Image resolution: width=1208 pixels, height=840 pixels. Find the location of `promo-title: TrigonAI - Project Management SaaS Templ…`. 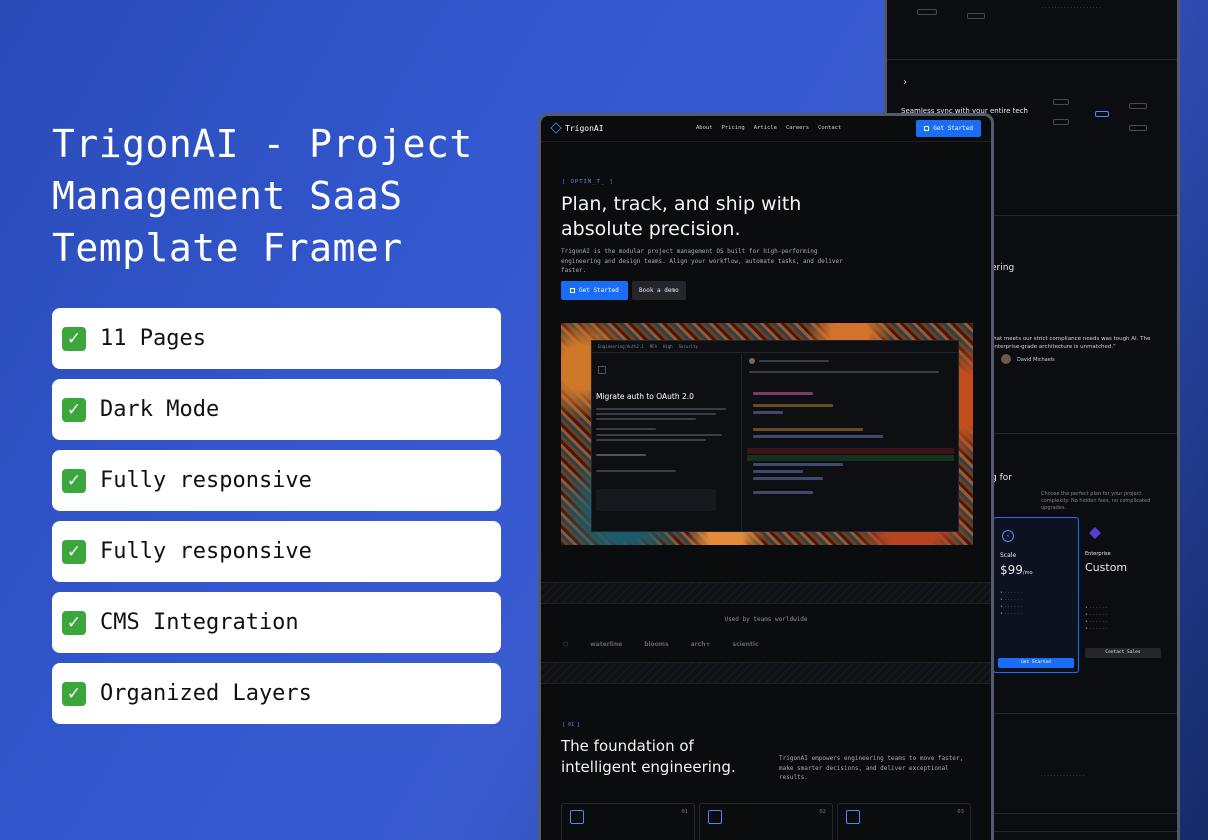

promo-title: TrigonAI - Project Management SaaS Templ… is located at coordinates (262, 196).